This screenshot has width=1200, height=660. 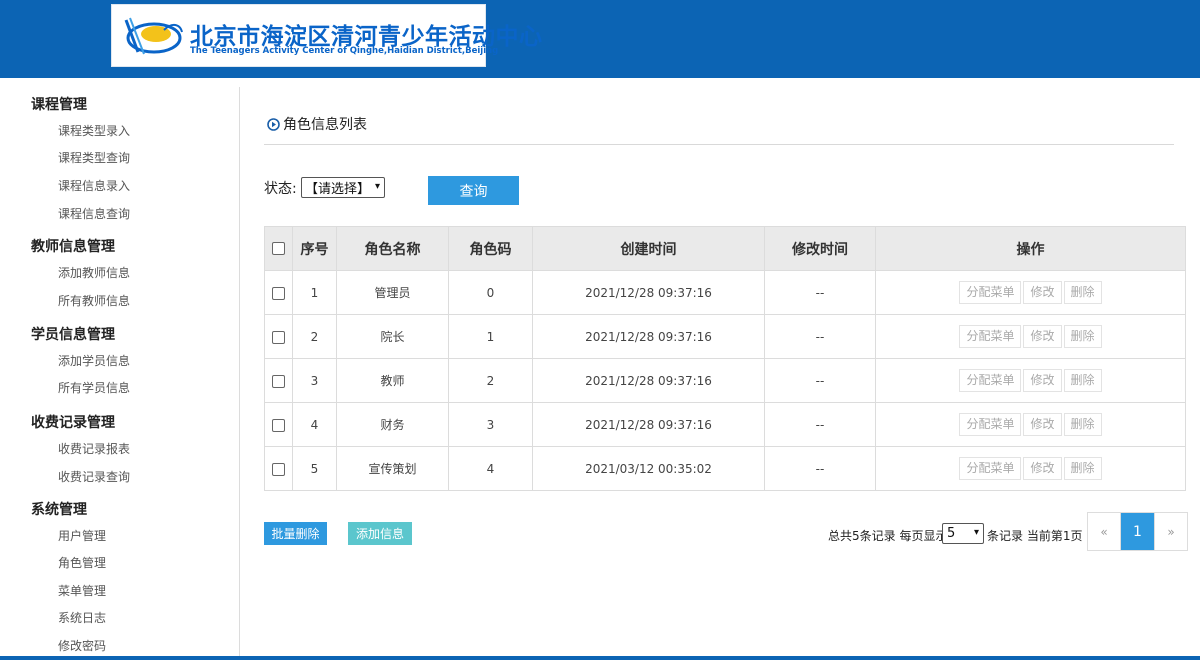 I want to click on cell-no: 4, so click(x=314, y=424).